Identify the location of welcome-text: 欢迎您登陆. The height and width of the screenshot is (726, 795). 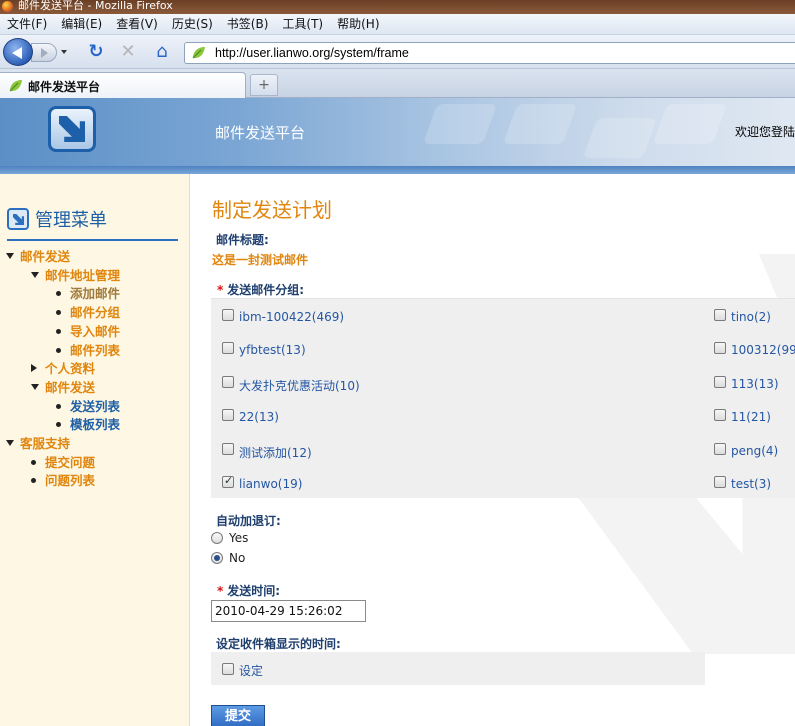
(765, 132).